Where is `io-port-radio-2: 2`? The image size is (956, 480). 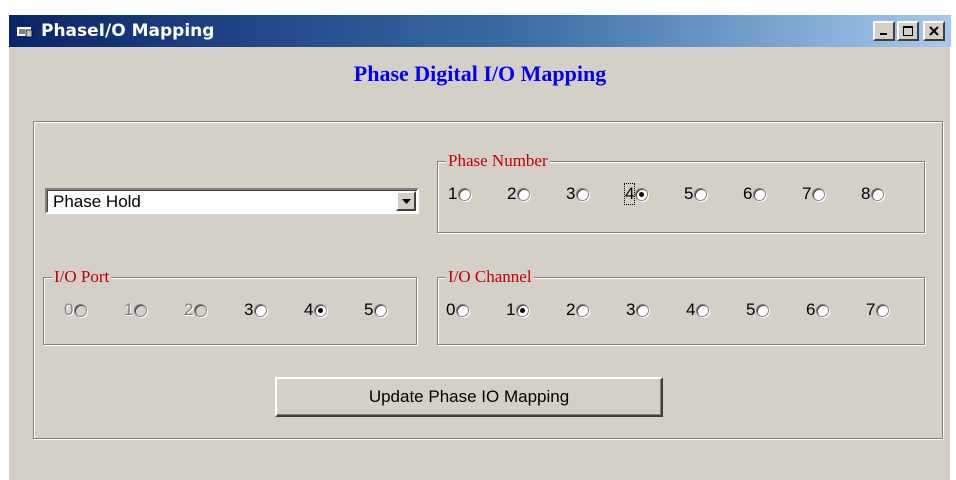
io-port-radio-2: 2 is located at coordinates (196, 310).